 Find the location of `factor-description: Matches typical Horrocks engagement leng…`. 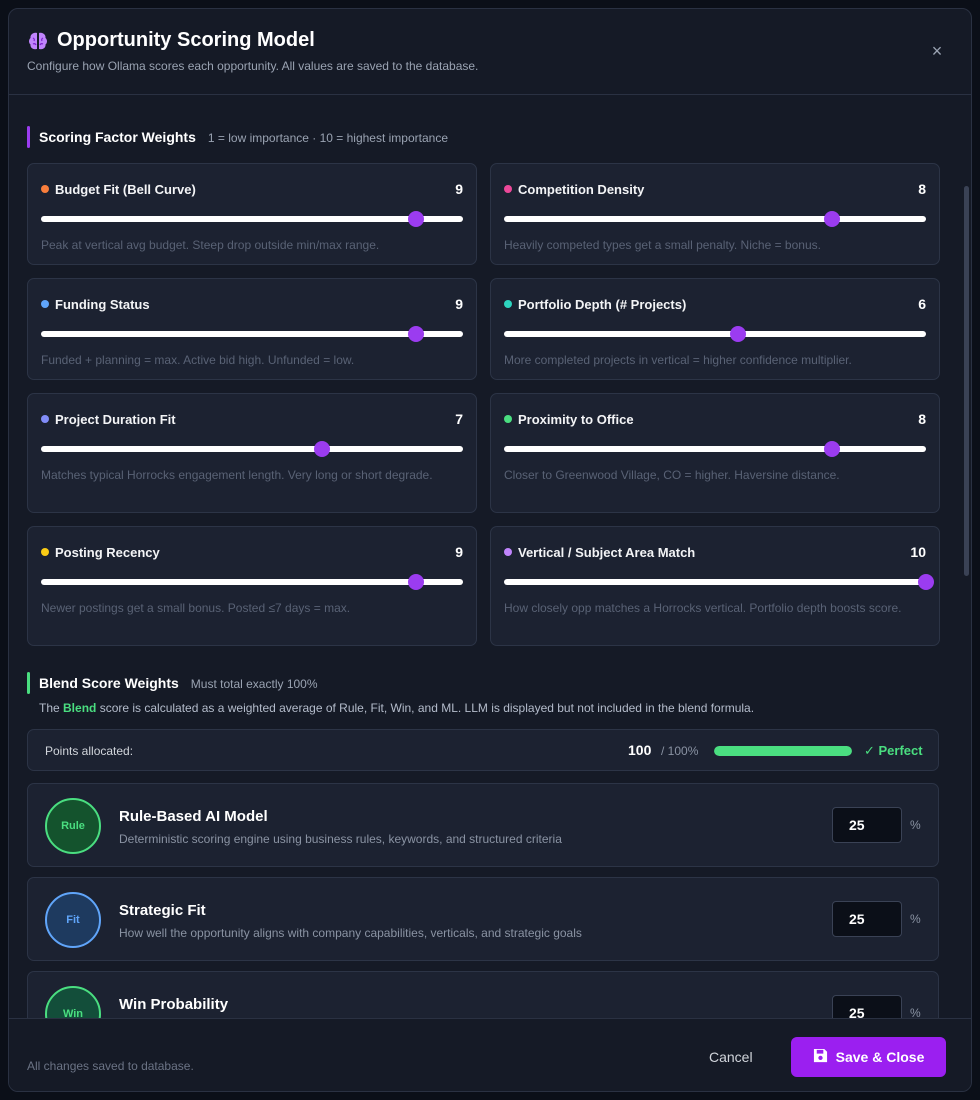

factor-description: Matches typical Horrocks engagement leng… is located at coordinates (237, 475).